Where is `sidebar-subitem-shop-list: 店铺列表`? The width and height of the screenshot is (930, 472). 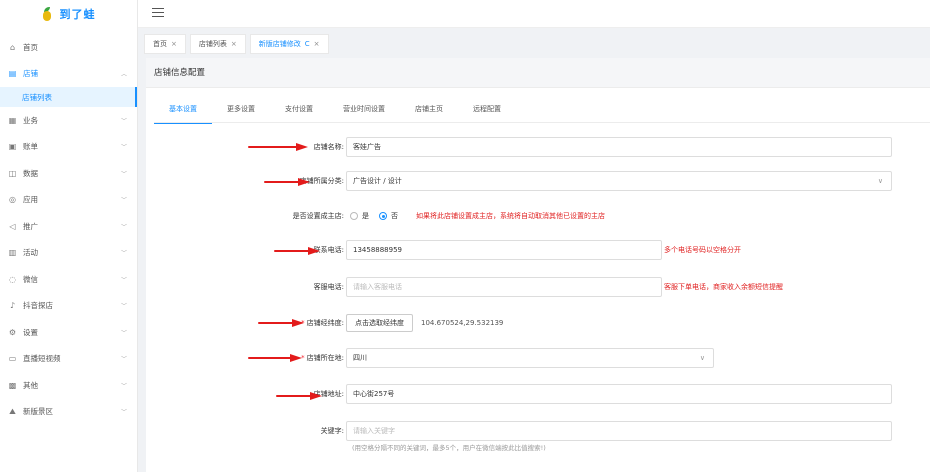 sidebar-subitem-shop-list: 店铺列表 is located at coordinates (68, 97).